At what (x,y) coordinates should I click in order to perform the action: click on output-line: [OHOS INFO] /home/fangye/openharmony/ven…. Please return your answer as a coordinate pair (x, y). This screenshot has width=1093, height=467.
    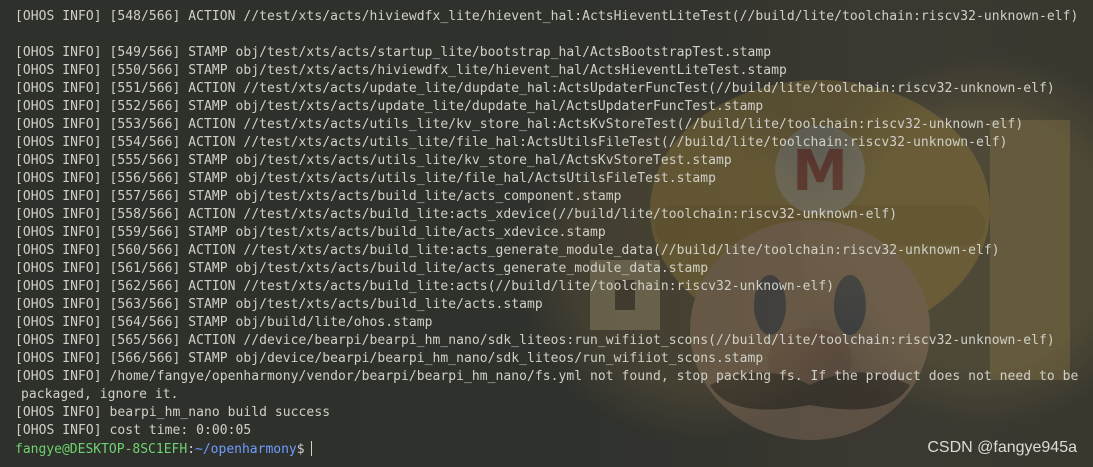
    Looking at the image, I should click on (547, 376).